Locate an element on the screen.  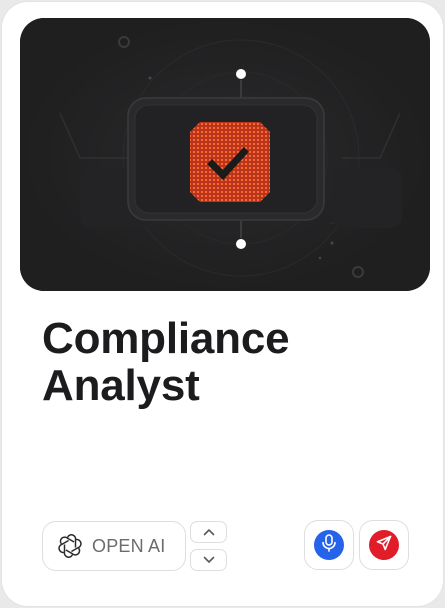
openai-logo-icon is located at coordinates (70, 546).